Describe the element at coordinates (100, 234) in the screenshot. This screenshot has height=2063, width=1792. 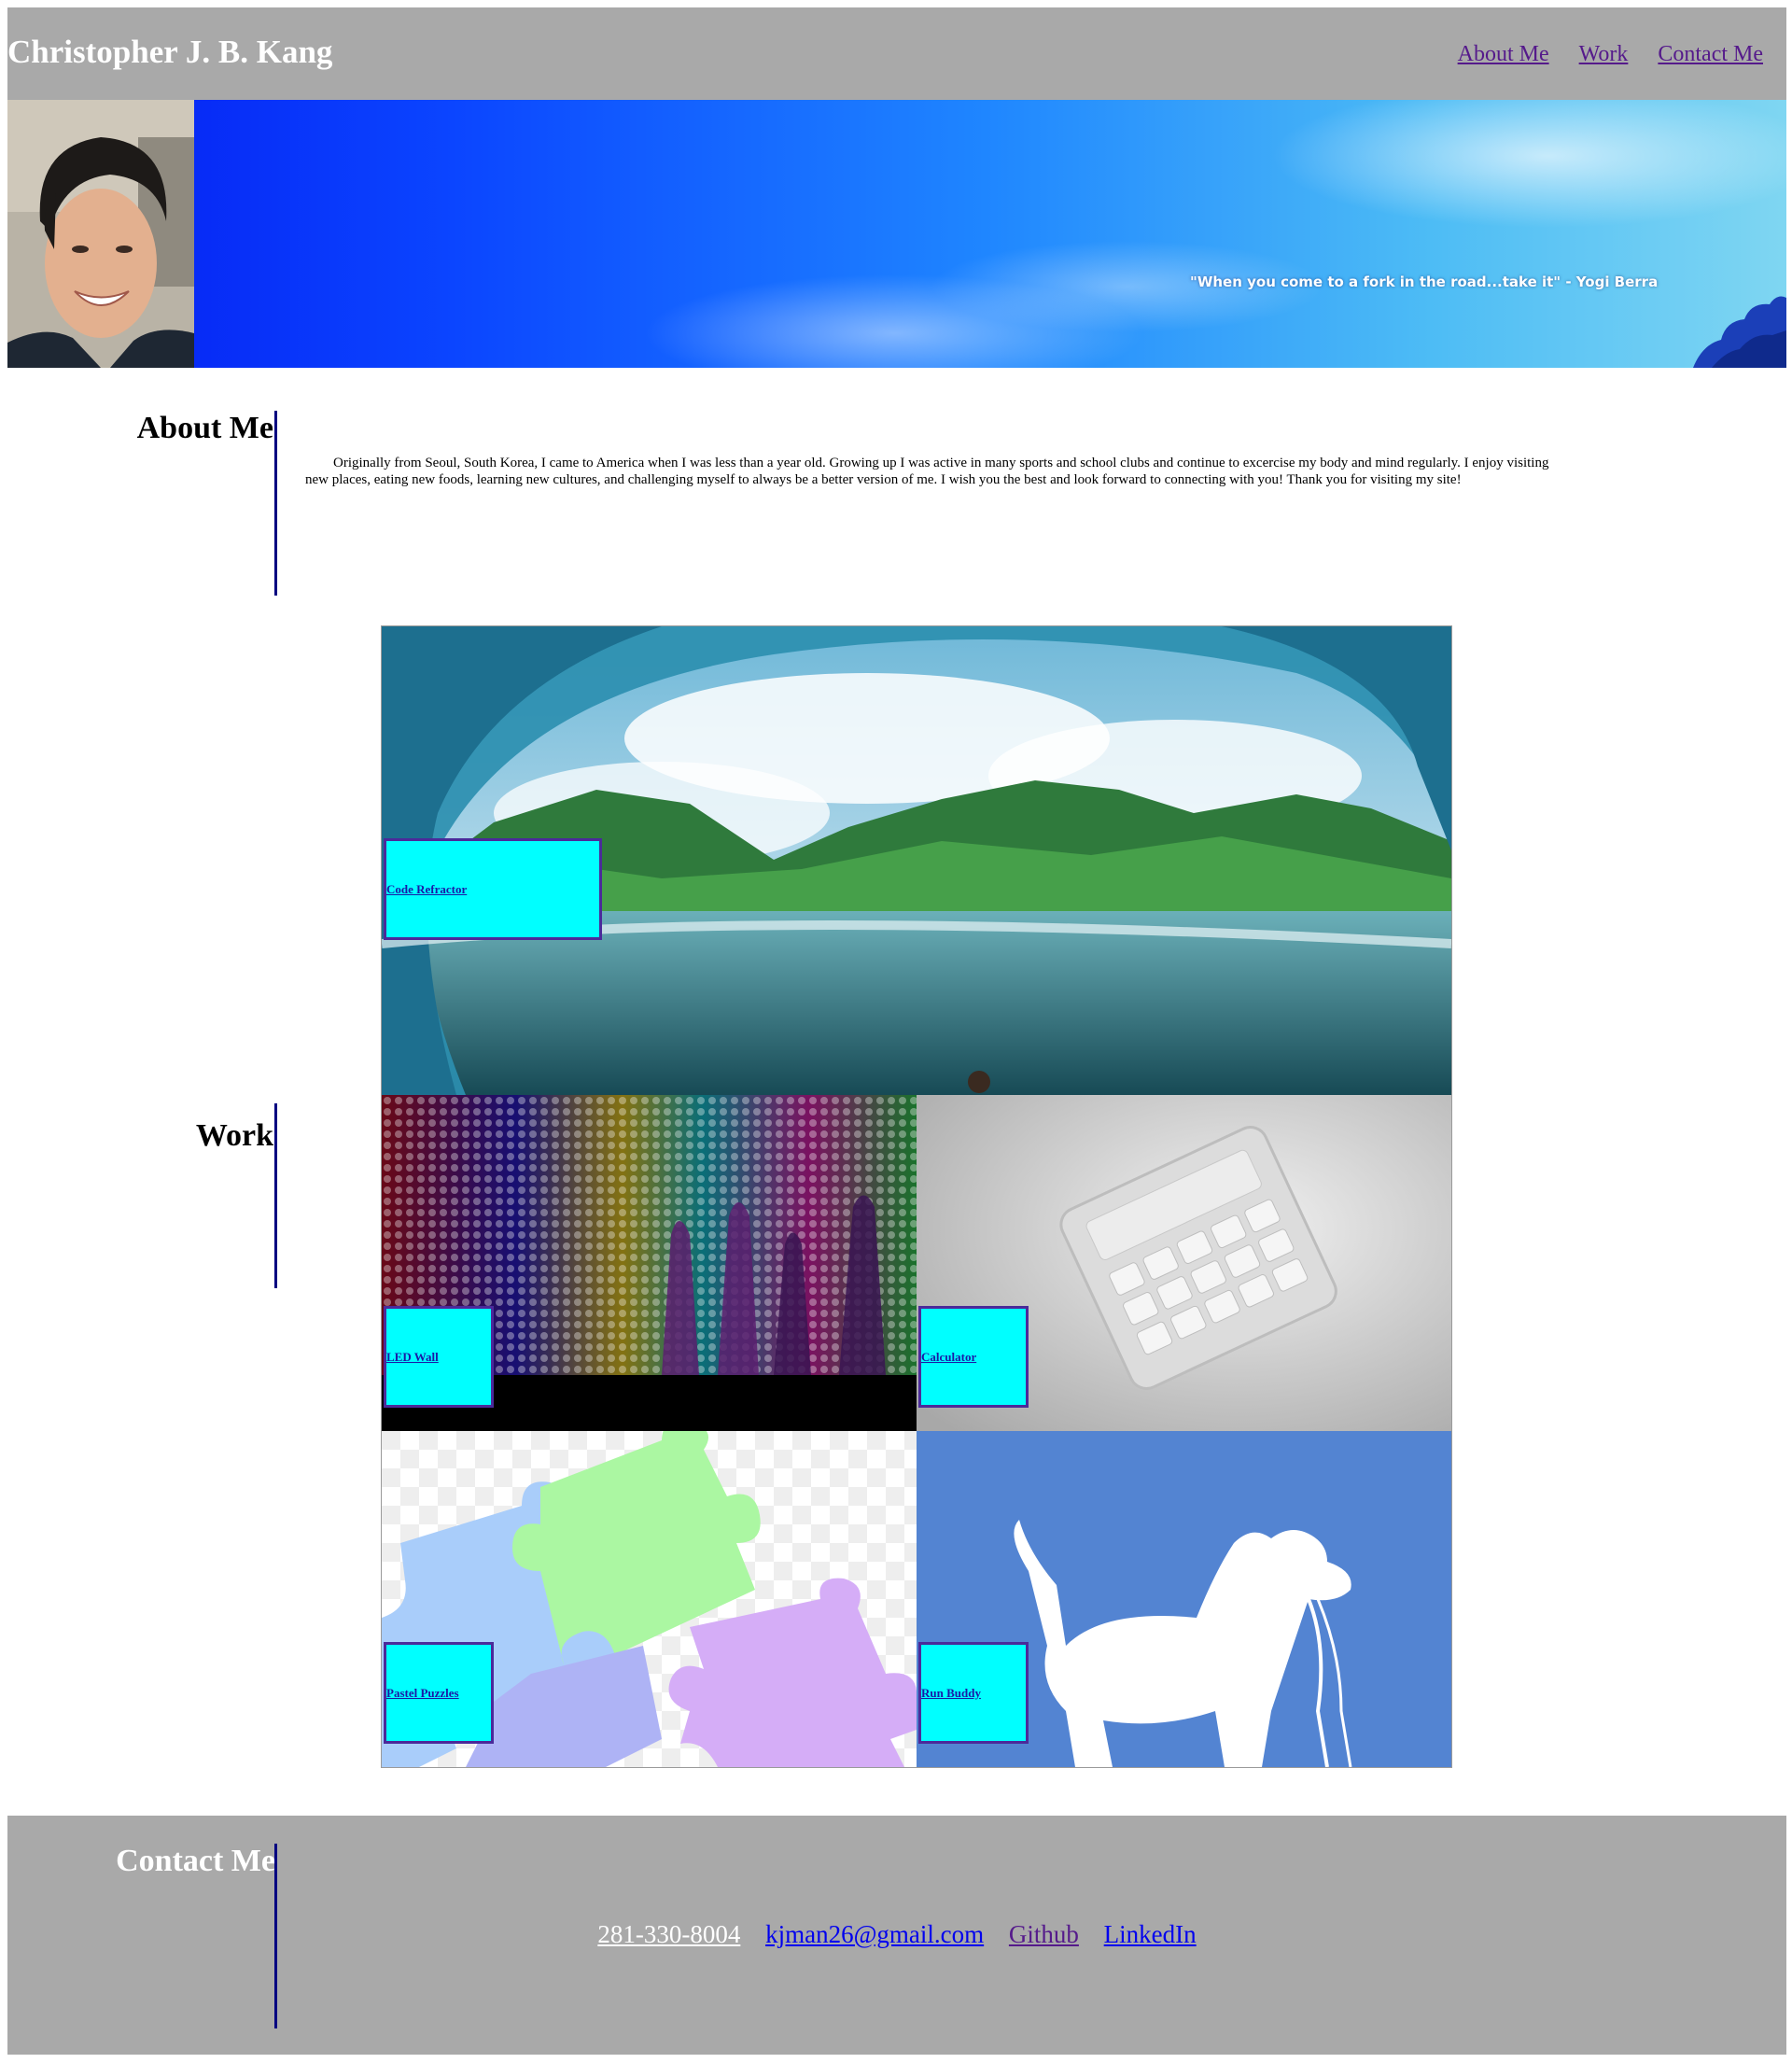
I see `profile-photo` at that location.